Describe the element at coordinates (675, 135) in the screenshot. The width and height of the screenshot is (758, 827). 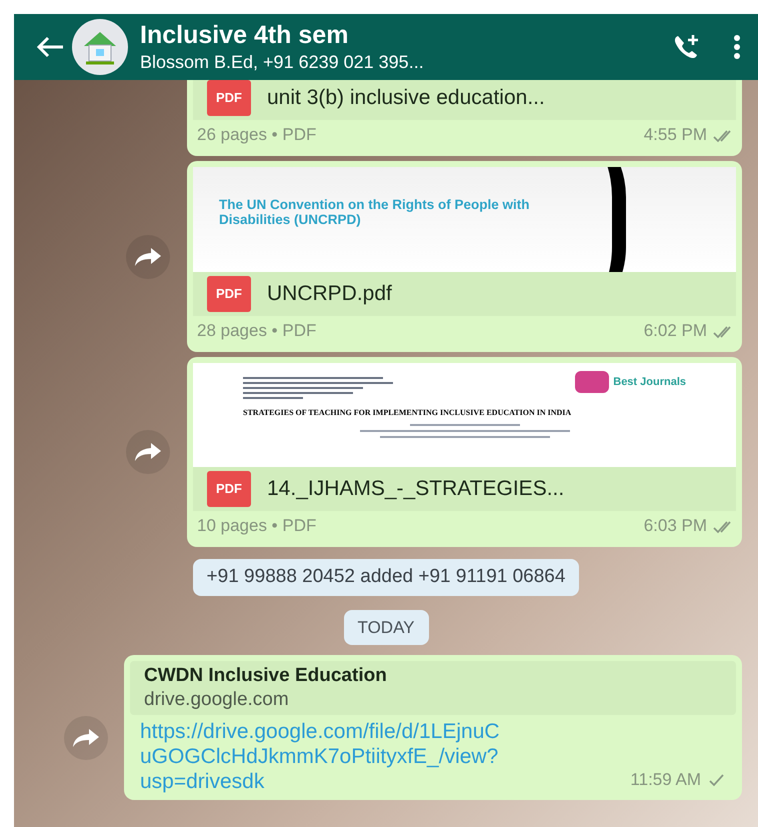
I see `message-time: 4:55 PM` at that location.